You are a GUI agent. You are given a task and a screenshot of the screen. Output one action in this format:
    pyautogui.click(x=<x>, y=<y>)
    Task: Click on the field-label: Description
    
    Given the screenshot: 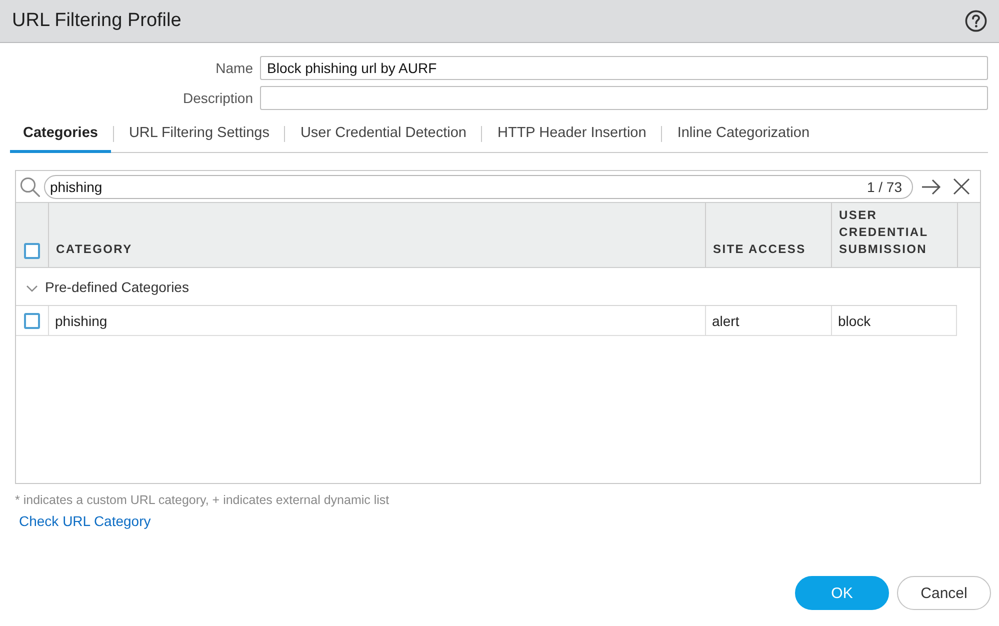 What is the action you would take?
    pyautogui.click(x=217, y=98)
    